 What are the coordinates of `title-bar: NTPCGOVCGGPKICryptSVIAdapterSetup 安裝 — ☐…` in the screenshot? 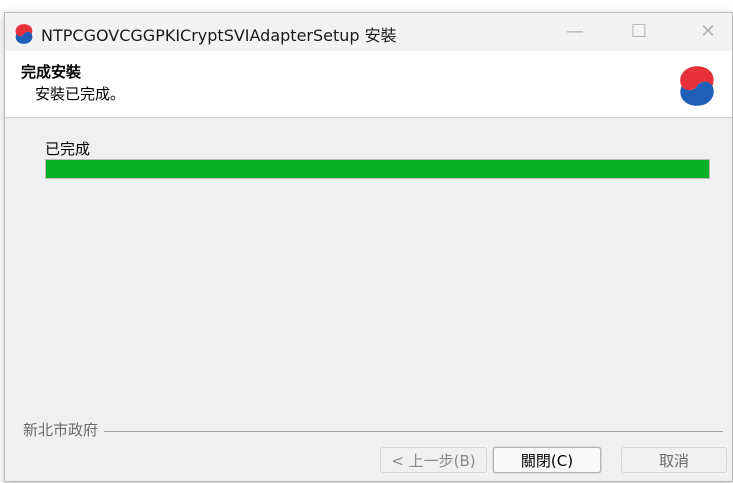 It's located at (368, 32).